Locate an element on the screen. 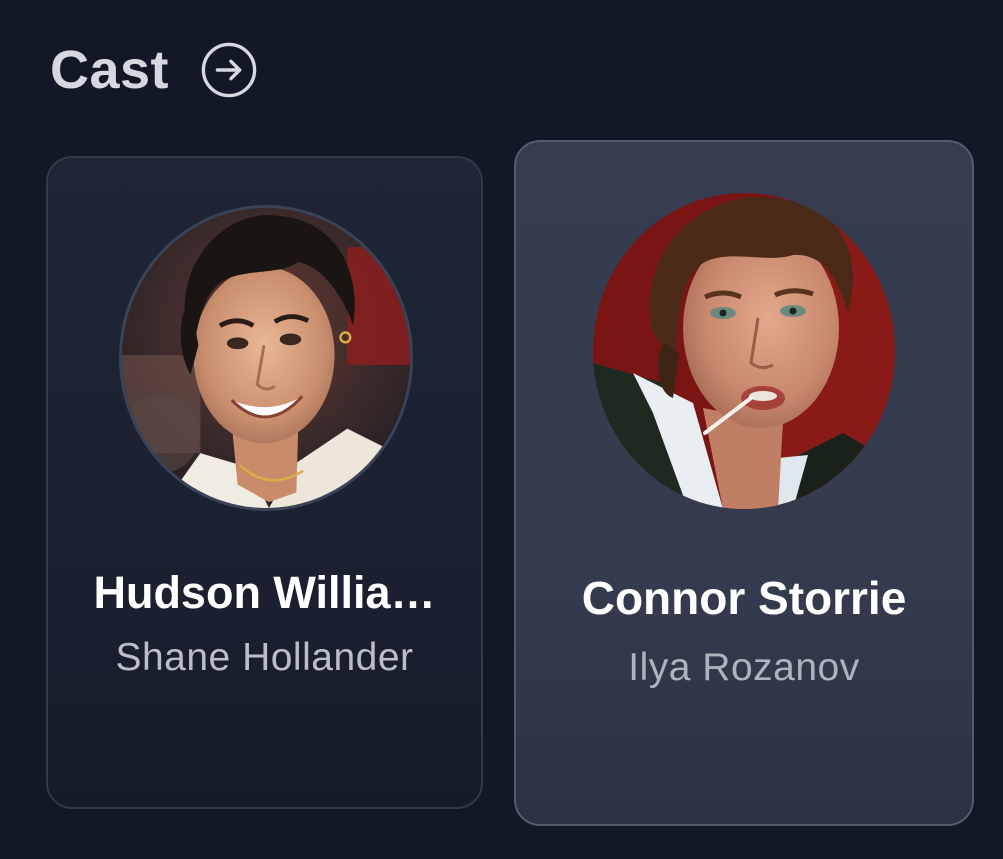 The image size is (1003, 859). character-name: Ilya Rozanov is located at coordinates (744, 667).